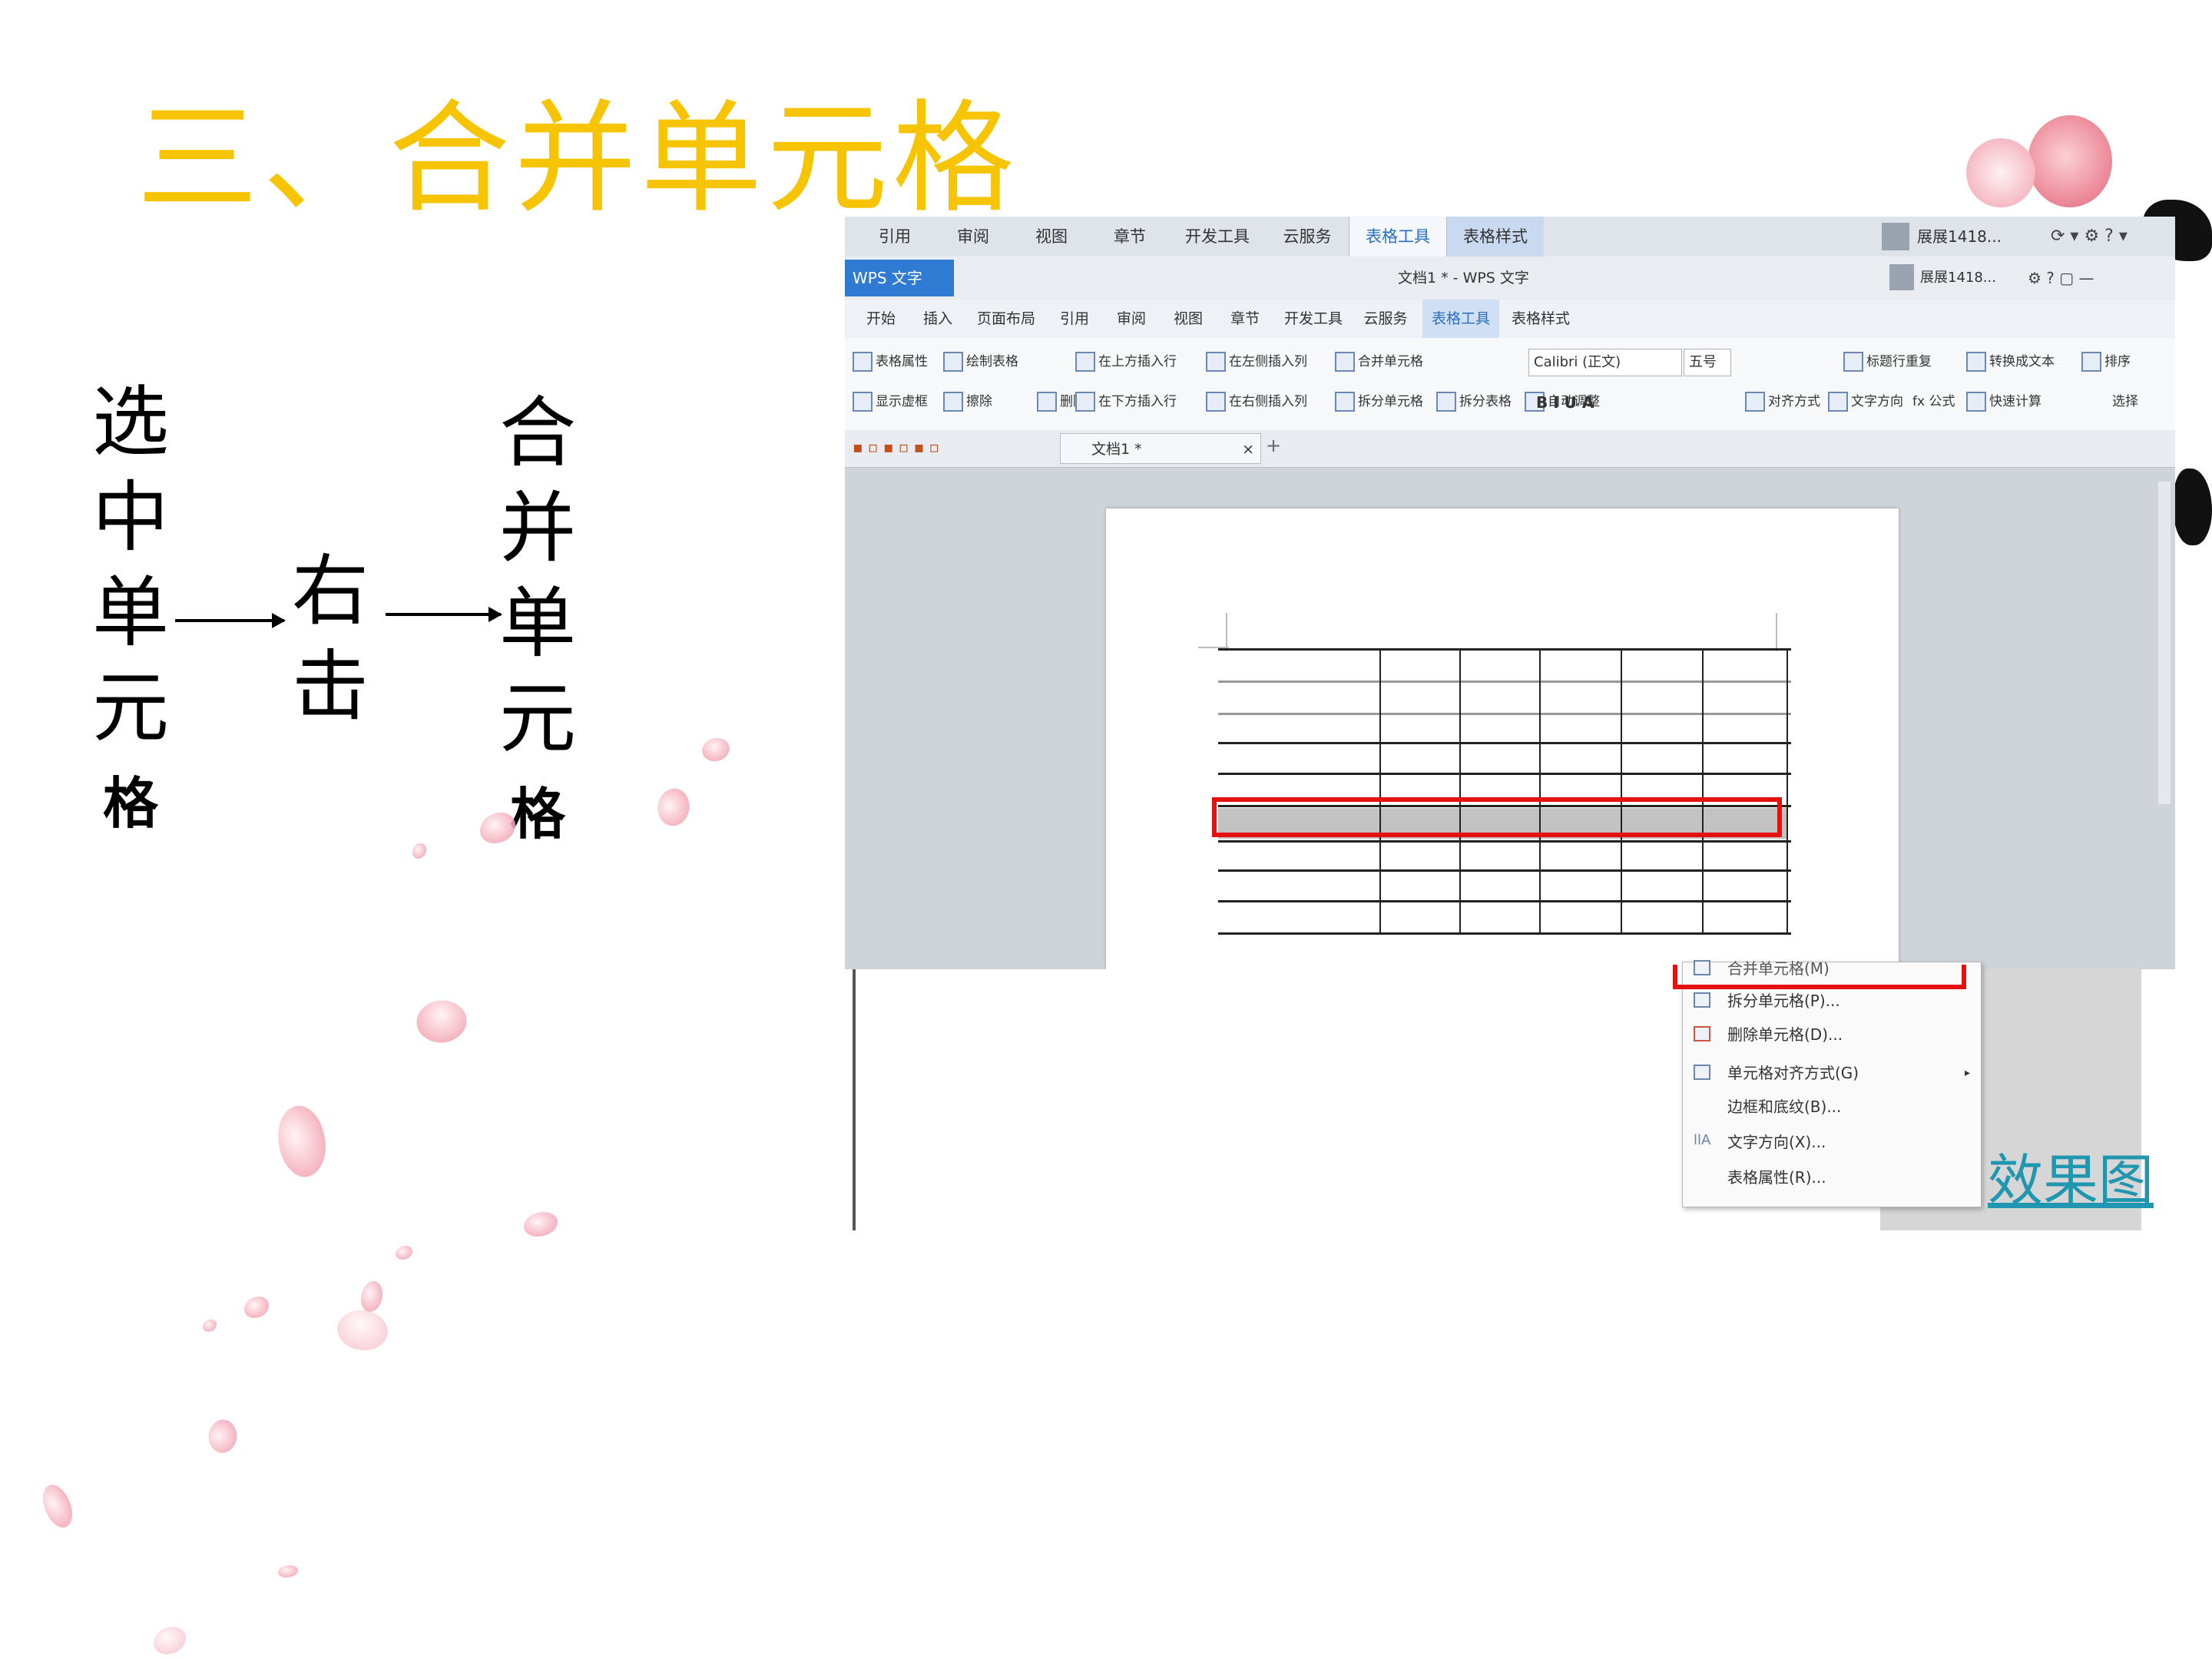 This screenshot has height=1659, width=2212. I want to click on insert-row-below-button: 在下方插入行, so click(1126, 401).